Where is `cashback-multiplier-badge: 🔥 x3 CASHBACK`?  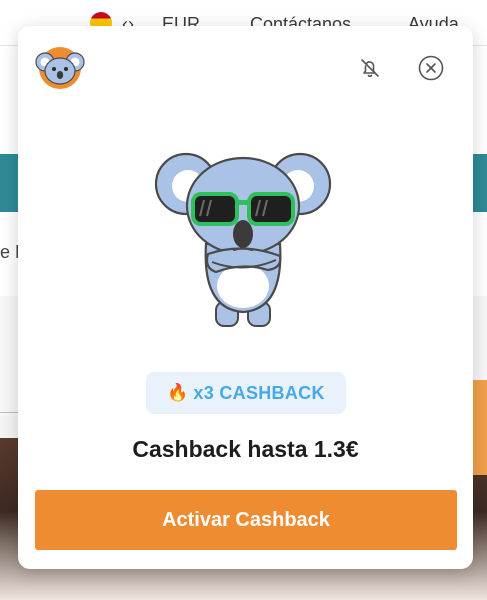
cashback-multiplier-badge: 🔥 x3 CASHBACK is located at coordinates (246, 393).